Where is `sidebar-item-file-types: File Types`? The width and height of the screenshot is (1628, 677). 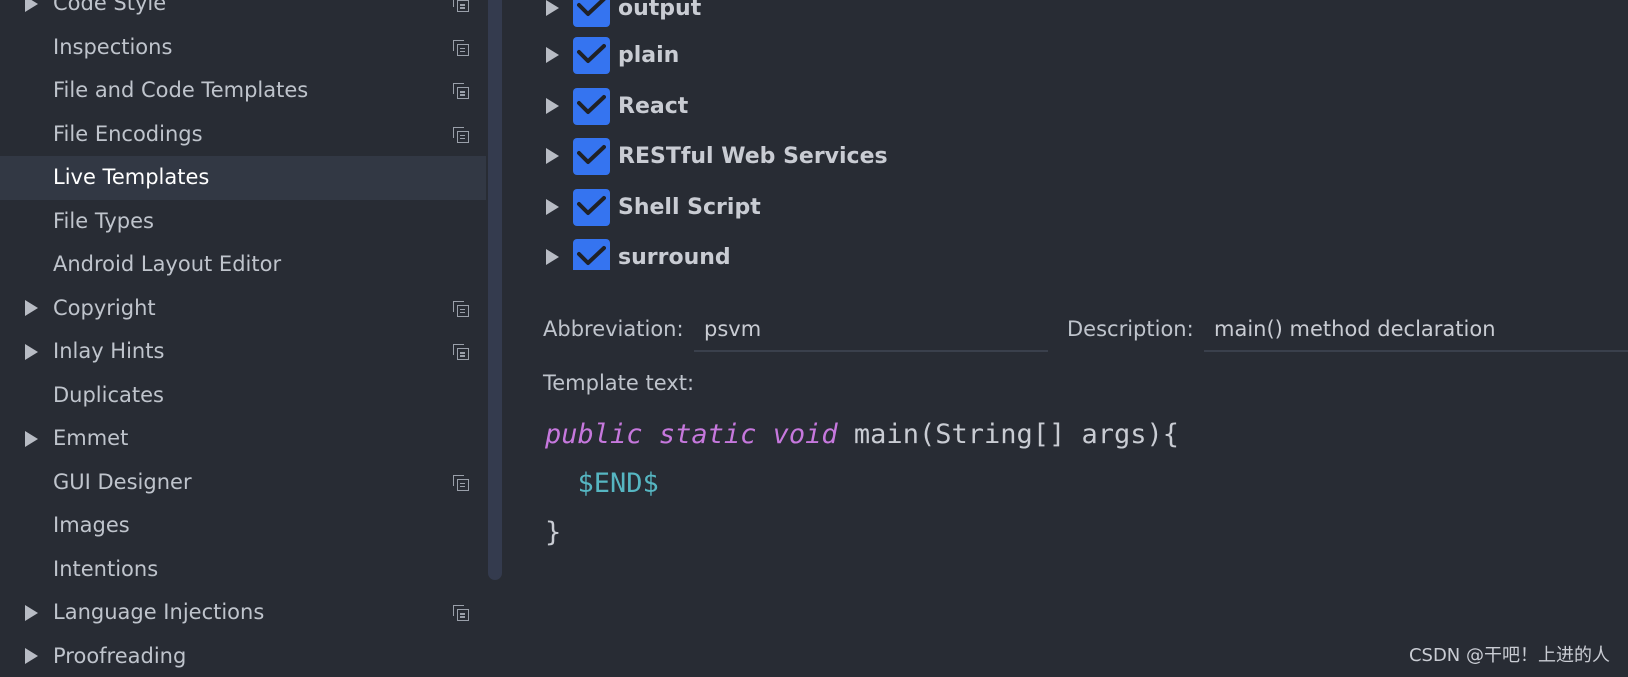 sidebar-item-file-types: File Types is located at coordinates (243, 222).